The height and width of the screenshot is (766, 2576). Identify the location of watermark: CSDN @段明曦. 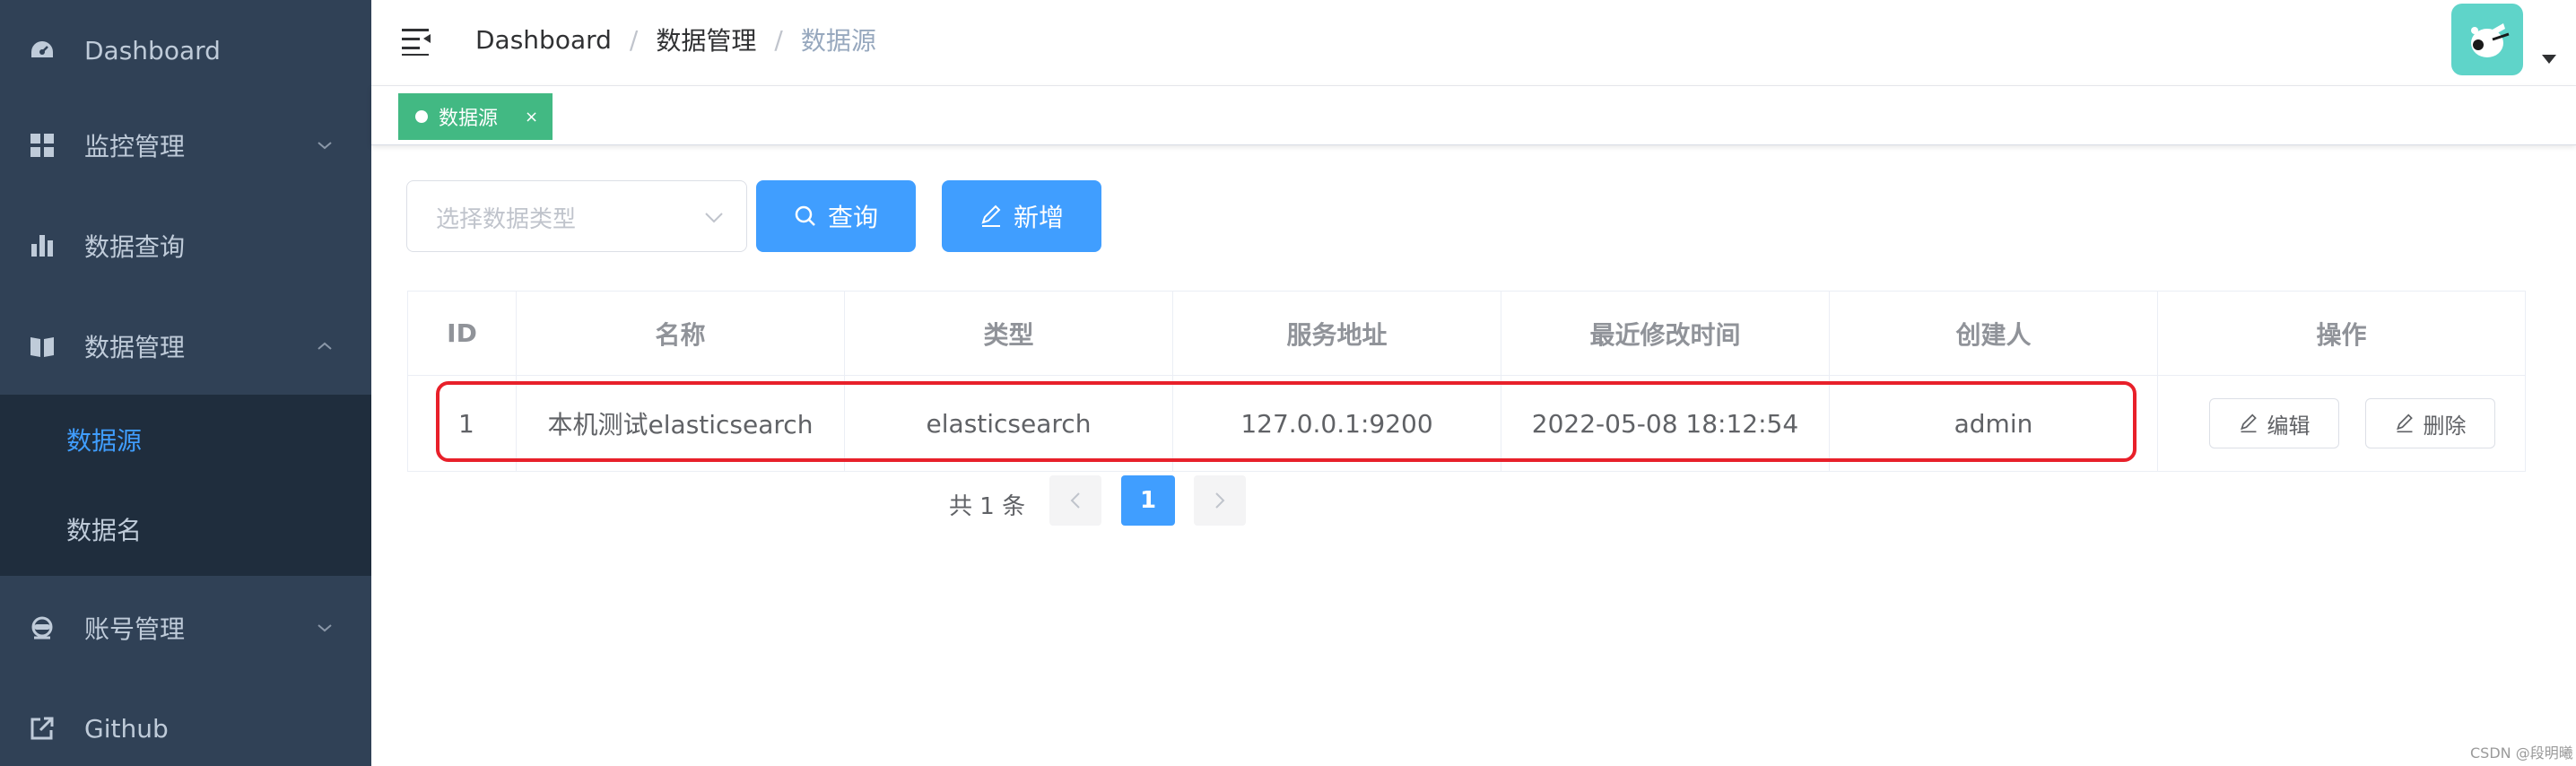
(2521, 753).